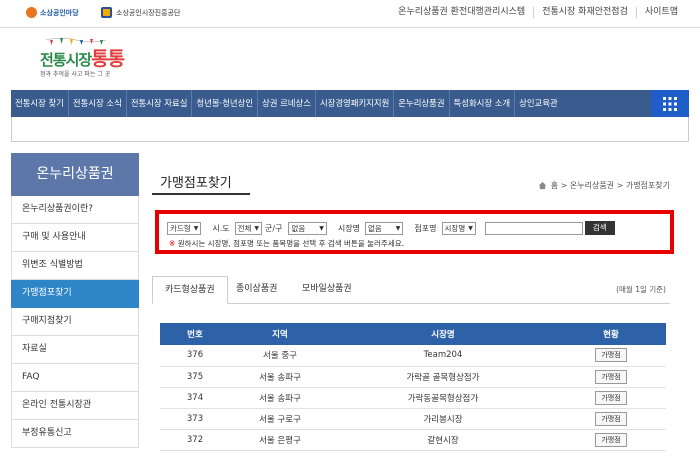 This screenshot has width=700, height=462. Describe the element at coordinates (287, 103) in the screenshot. I see `nav-item-renaissance: 상권 르네상스` at that location.